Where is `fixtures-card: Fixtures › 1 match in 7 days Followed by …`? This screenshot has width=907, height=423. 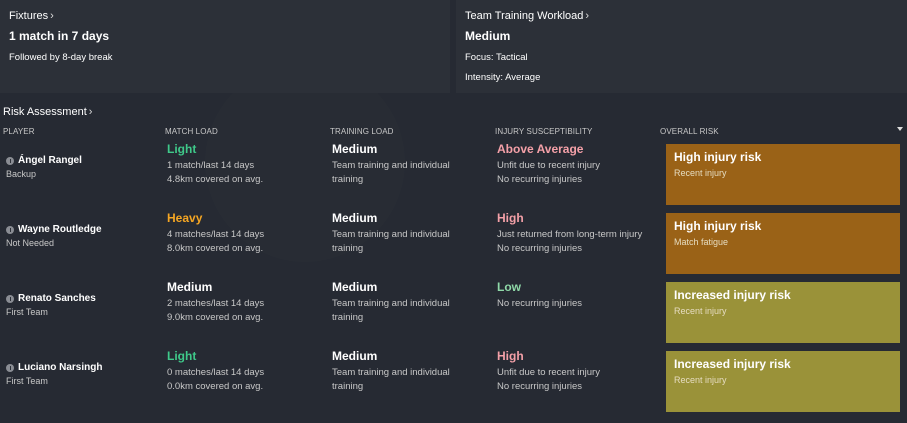 fixtures-card: Fixtures › 1 match in 7 days Followed by … is located at coordinates (225, 46).